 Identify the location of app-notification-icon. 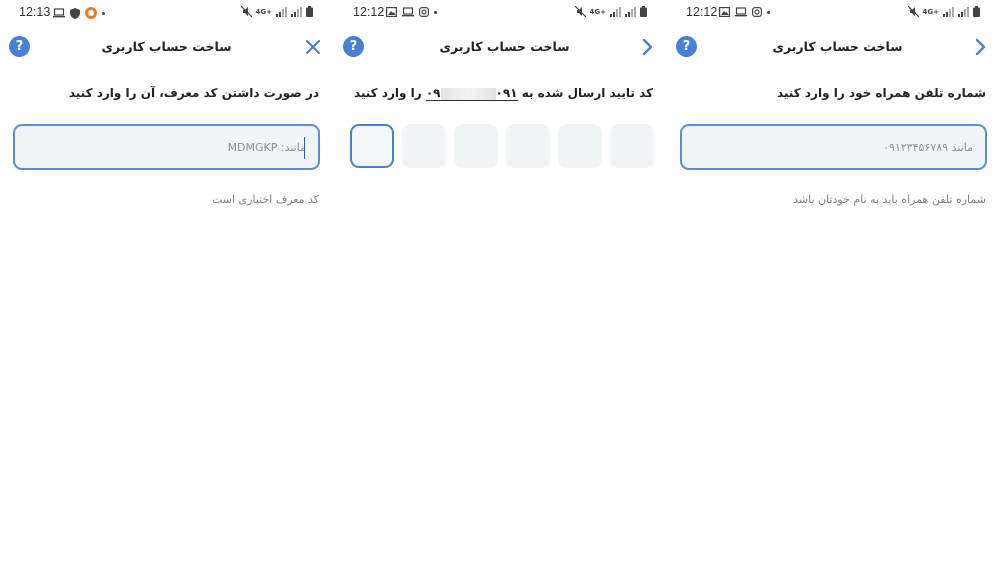
(91, 13).